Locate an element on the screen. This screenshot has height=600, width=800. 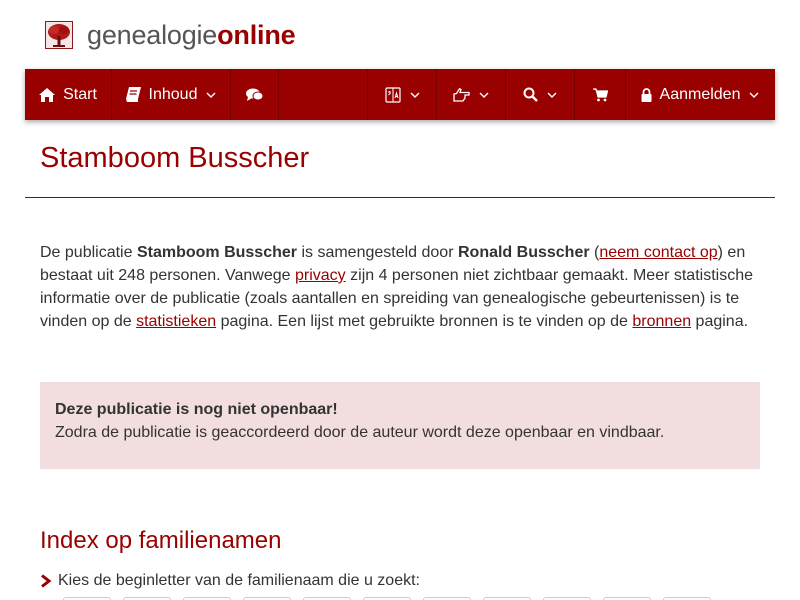
nav-login-label: Aanmelden is located at coordinates (700, 94).